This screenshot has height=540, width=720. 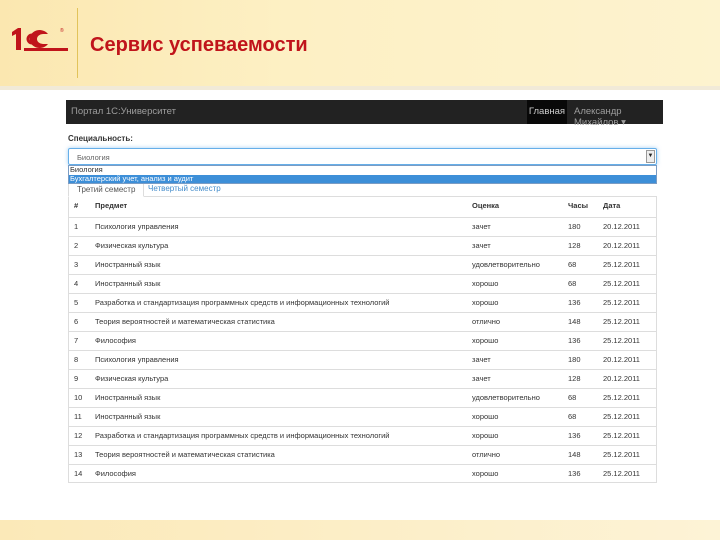 I want to click on specialty-select: Биология ▼, so click(x=362, y=156).